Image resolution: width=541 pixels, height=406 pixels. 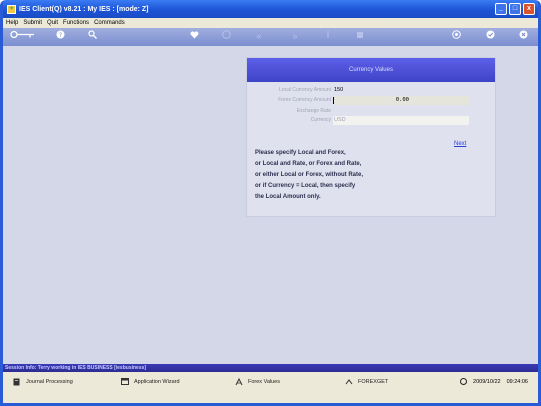 I want to click on menu-bar: Help Submit Quit Functions Commands, so click(x=270, y=23).